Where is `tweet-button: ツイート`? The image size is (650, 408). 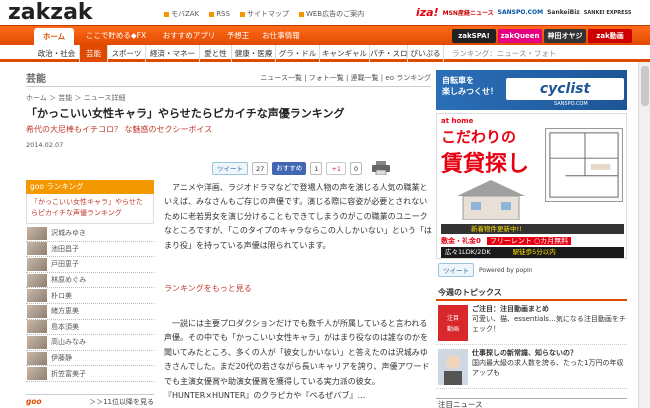 tweet-button: ツイート is located at coordinates (230, 168).